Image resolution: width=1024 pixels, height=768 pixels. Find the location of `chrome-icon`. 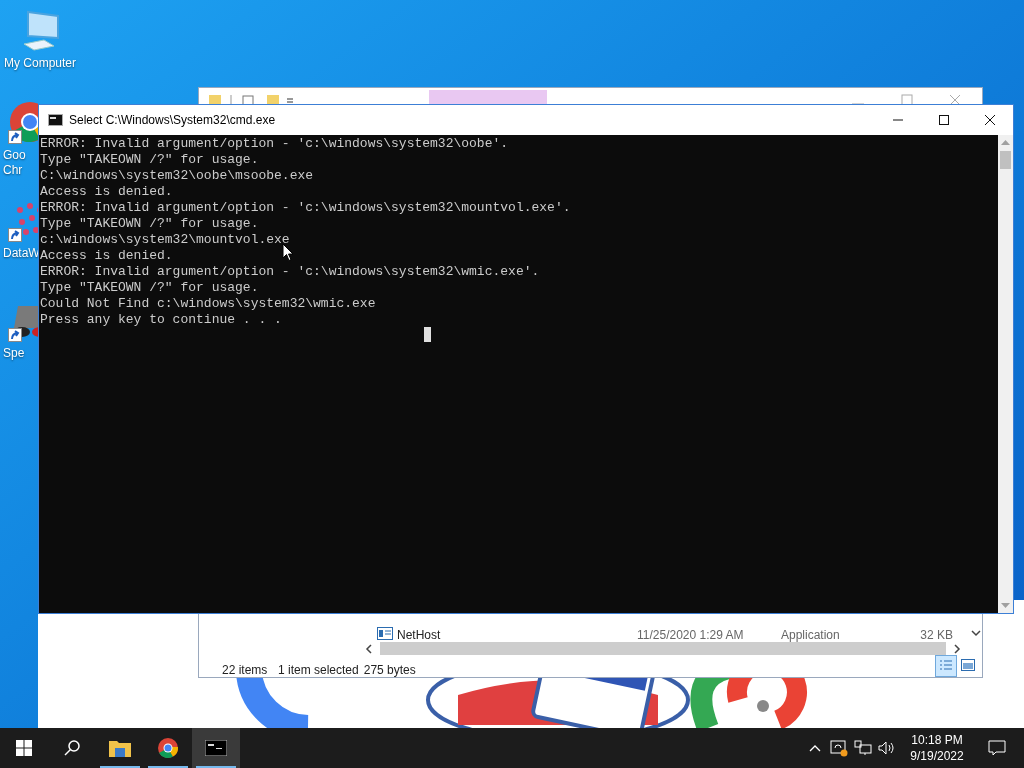

chrome-icon is located at coordinates (168, 748).